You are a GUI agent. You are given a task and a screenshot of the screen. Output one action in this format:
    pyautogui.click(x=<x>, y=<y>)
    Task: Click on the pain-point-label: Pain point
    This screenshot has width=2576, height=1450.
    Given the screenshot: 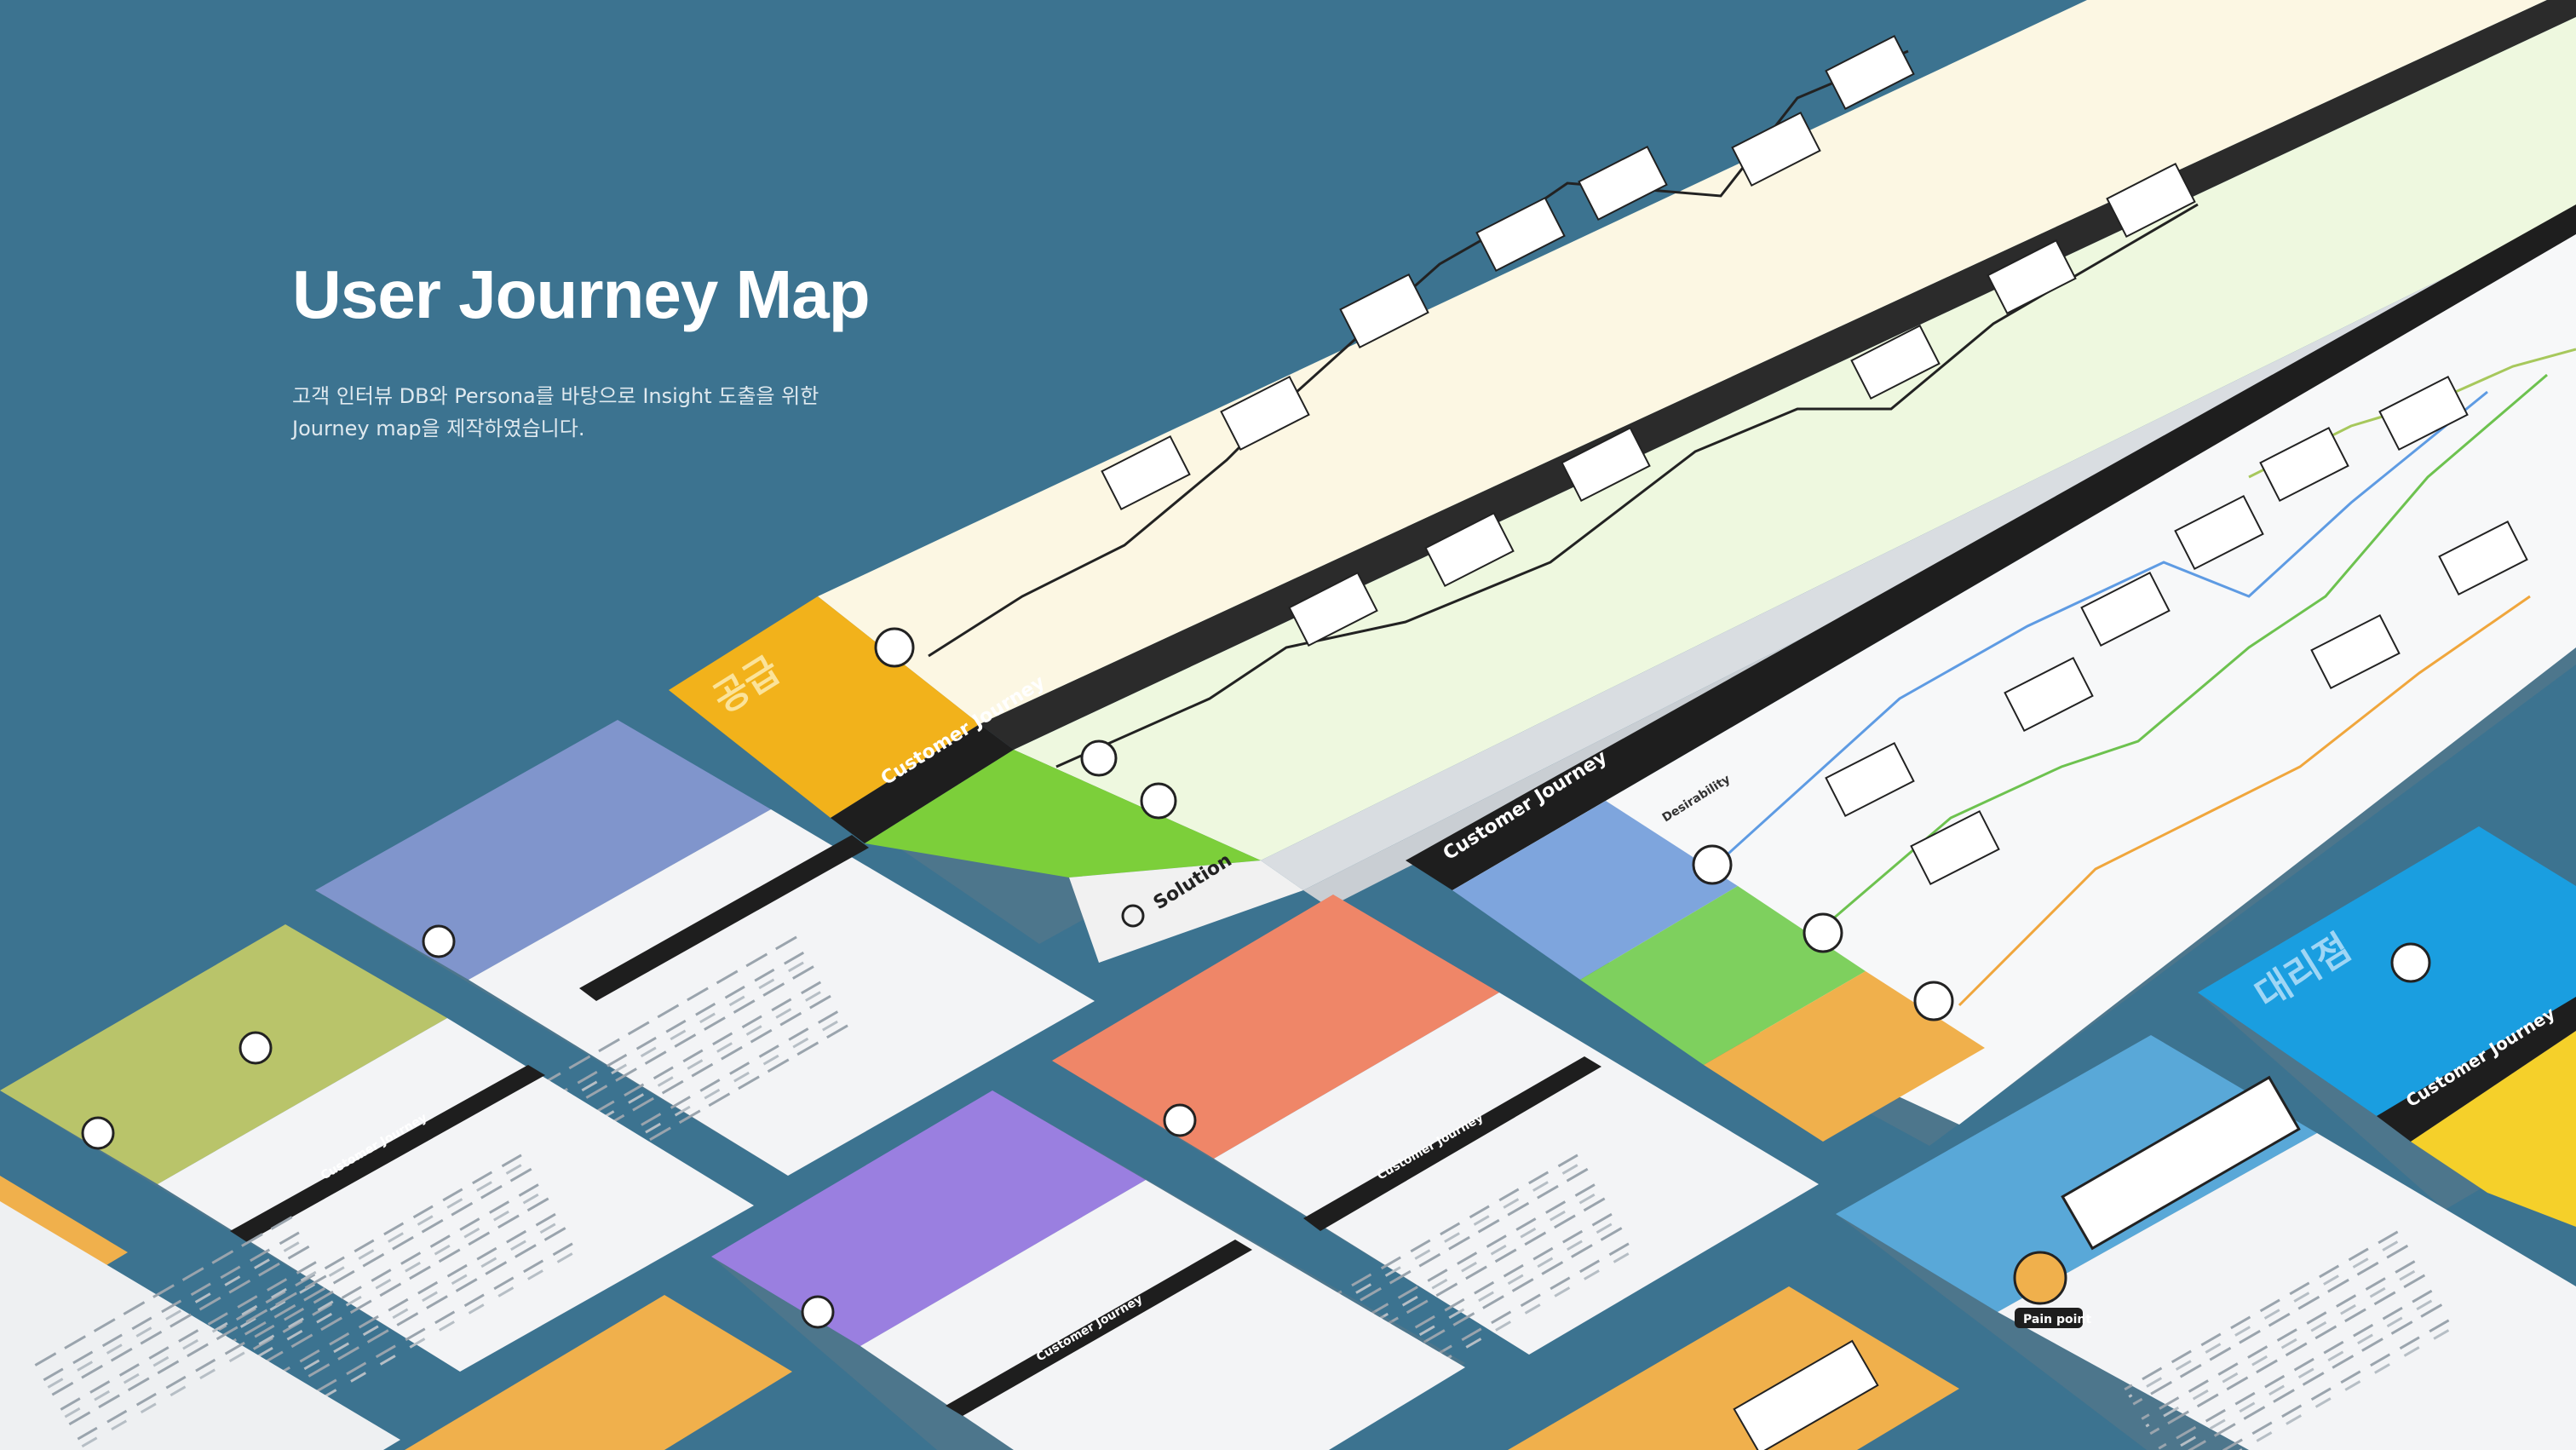 What is the action you would take?
    pyautogui.click(x=2057, y=1319)
    